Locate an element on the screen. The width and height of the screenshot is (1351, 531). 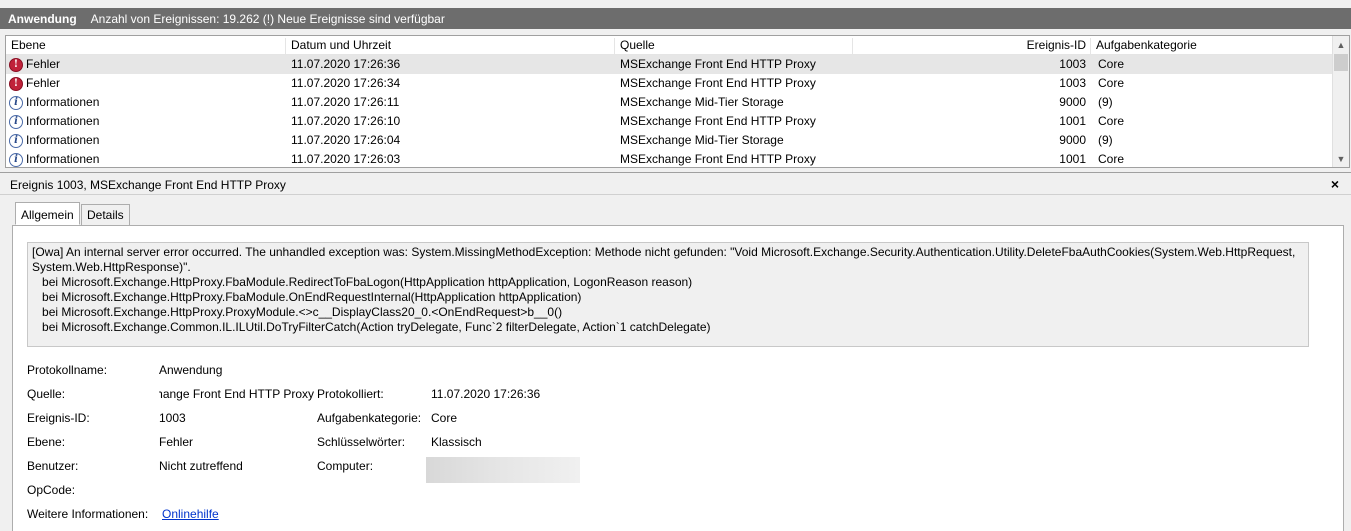
column-header-aufgabenkategorie: Aufgabenkategorie is located at coordinates (1212, 46).